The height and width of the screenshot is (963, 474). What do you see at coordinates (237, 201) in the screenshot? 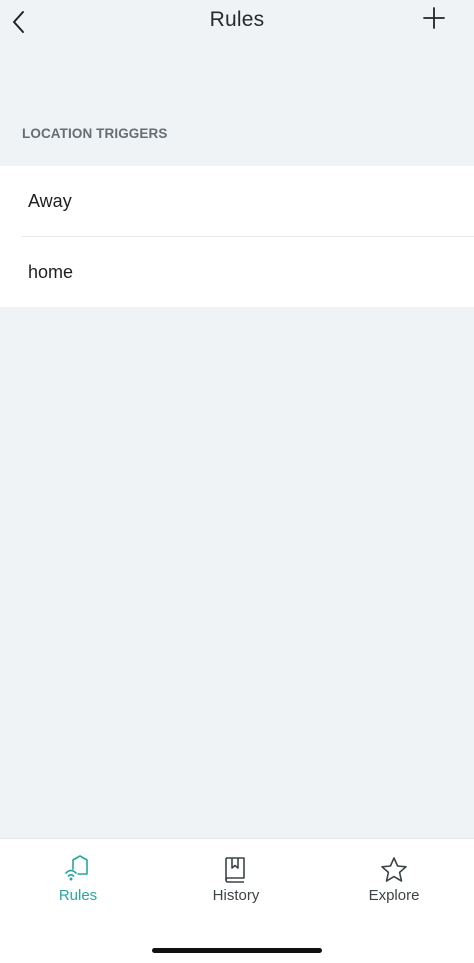
I see `list-item-away: Away` at bounding box center [237, 201].